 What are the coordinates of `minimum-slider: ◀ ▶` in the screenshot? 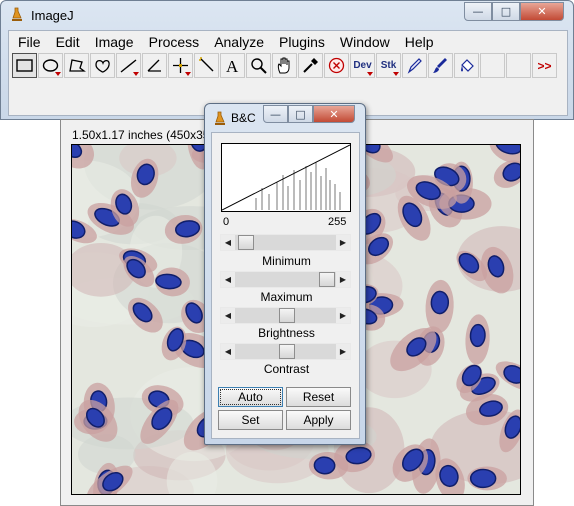 It's located at (285, 242).